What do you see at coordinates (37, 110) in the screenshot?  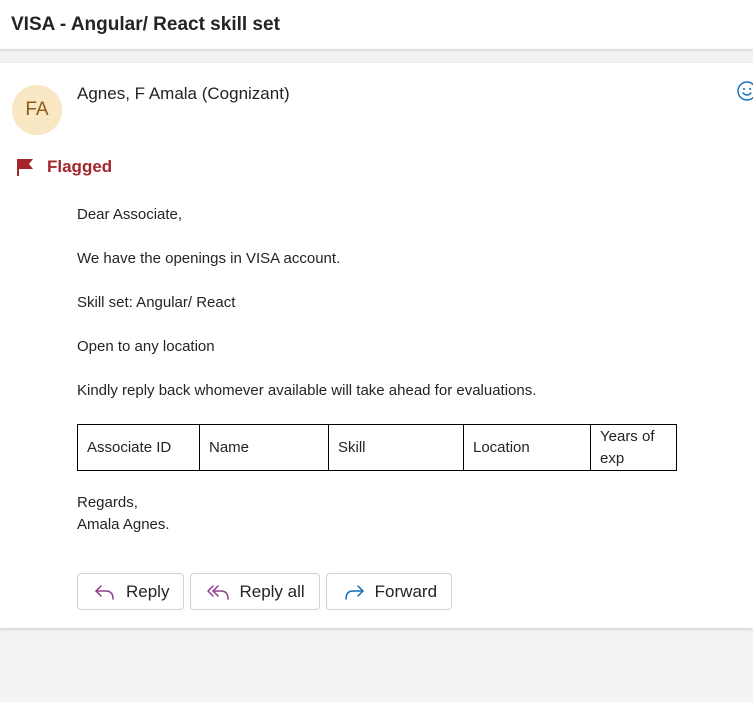 I see `sender-avatar: FA` at bounding box center [37, 110].